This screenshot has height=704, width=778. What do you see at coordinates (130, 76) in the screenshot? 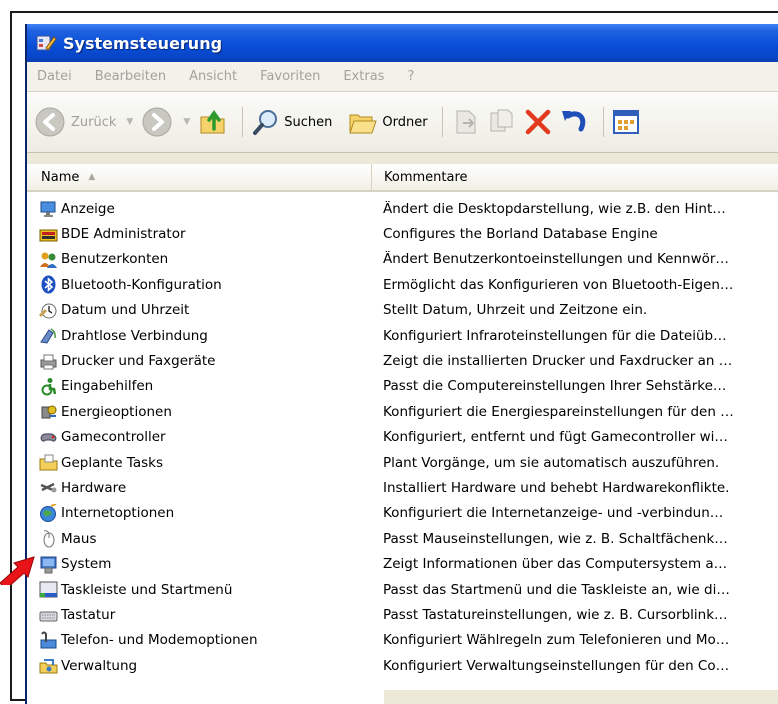
I see `menu-bearbeiten: Bearbeiten` at bounding box center [130, 76].